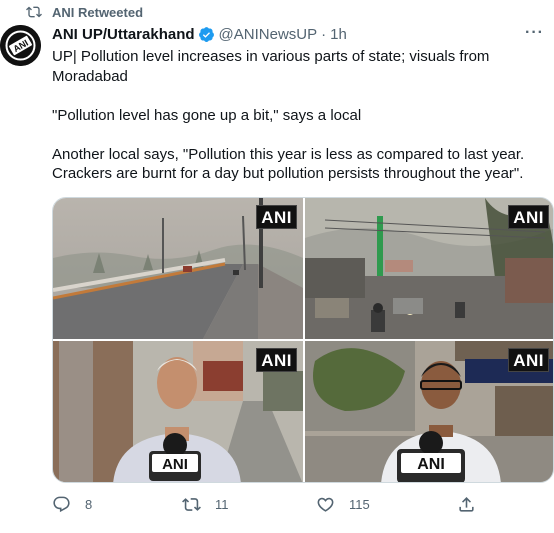 This screenshot has width=554, height=533. What do you see at coordinates (534, 33) in the screenshot?
I see `more-options-icon: ···` at bounding box center [534, 33].